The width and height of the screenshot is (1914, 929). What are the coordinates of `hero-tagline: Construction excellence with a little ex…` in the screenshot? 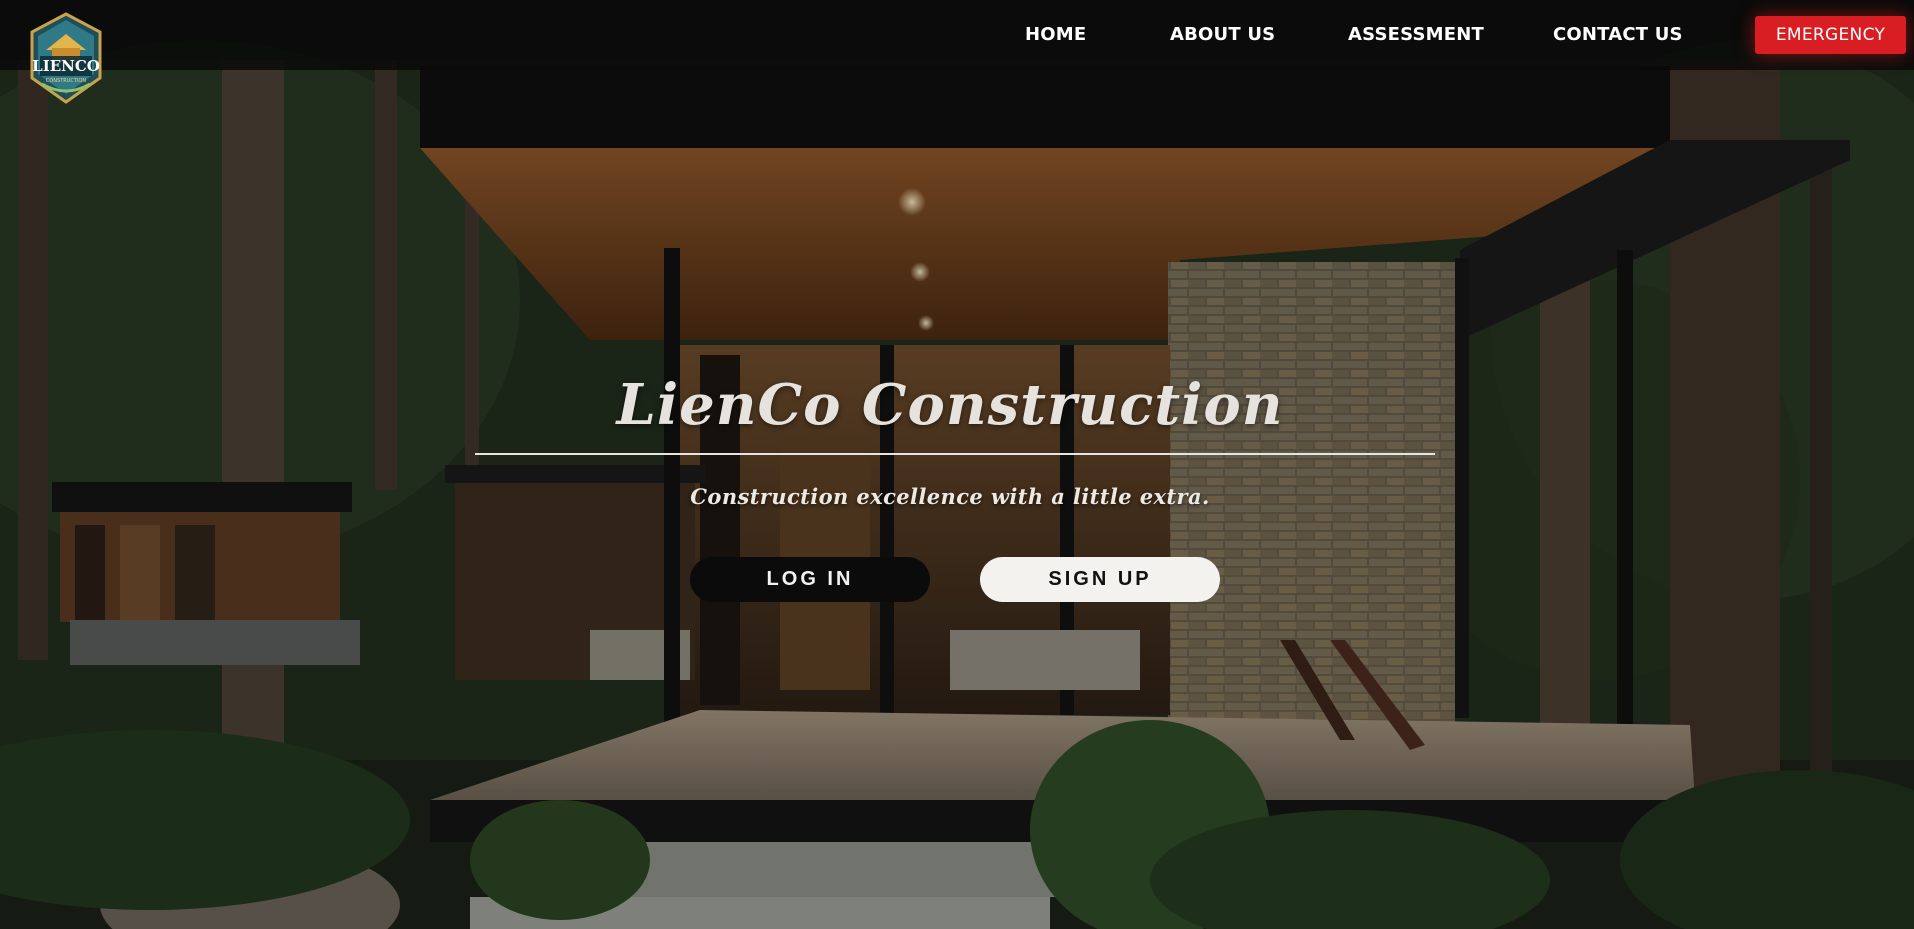 It's located at (950, 496).